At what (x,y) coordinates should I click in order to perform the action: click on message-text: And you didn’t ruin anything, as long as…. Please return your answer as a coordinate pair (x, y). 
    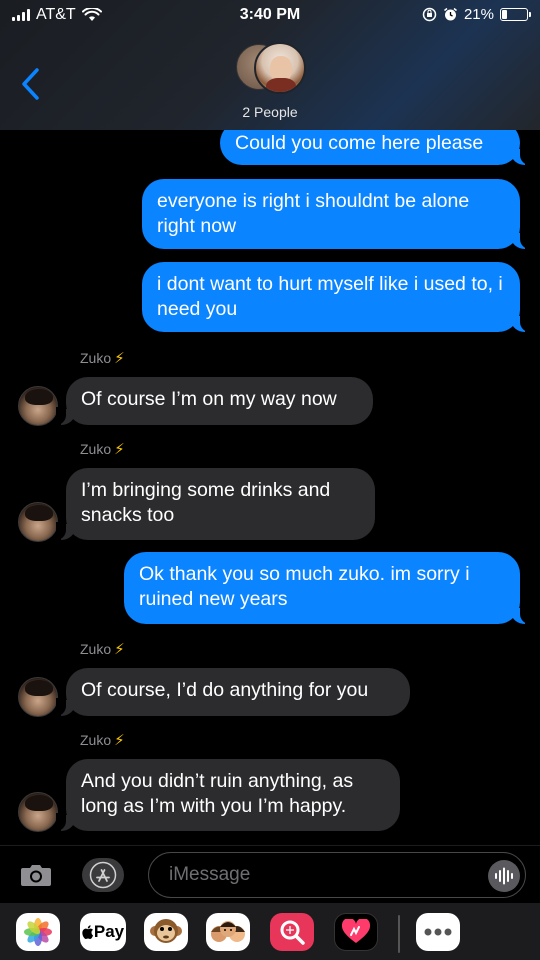
    Looking at the image, I should click on (217, 793).